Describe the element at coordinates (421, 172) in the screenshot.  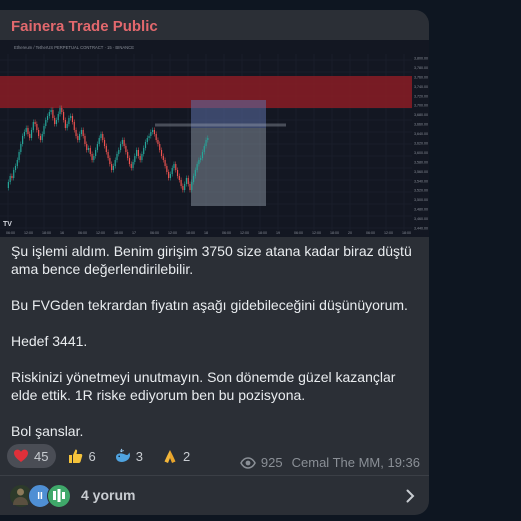
I see `price-tick-label: 3,560.00` at that location.